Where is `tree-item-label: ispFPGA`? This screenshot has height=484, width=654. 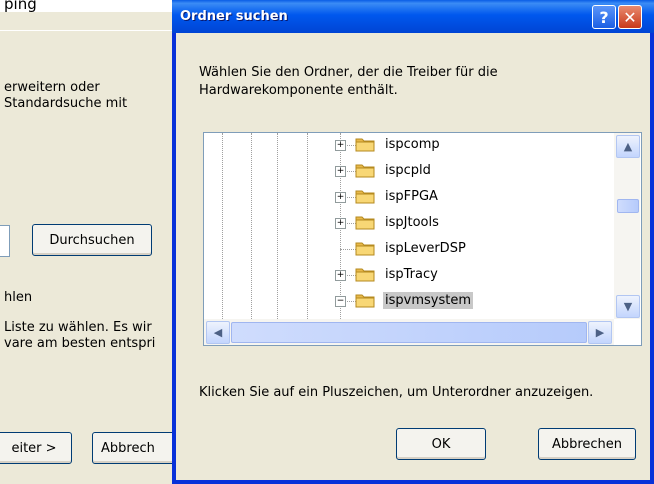
tree-item-label: ispFPGA is located at coordinates (411, 196).